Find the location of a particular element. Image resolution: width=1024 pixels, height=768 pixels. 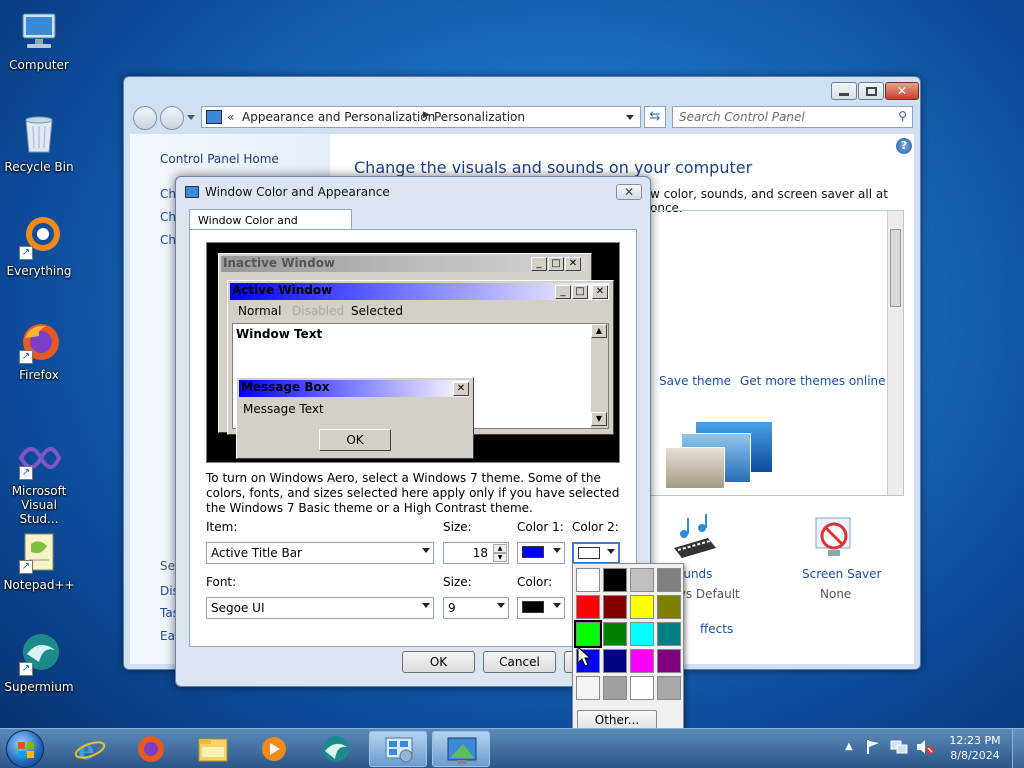

active-title-bar: Active Window is located at coordinates (419, 291).